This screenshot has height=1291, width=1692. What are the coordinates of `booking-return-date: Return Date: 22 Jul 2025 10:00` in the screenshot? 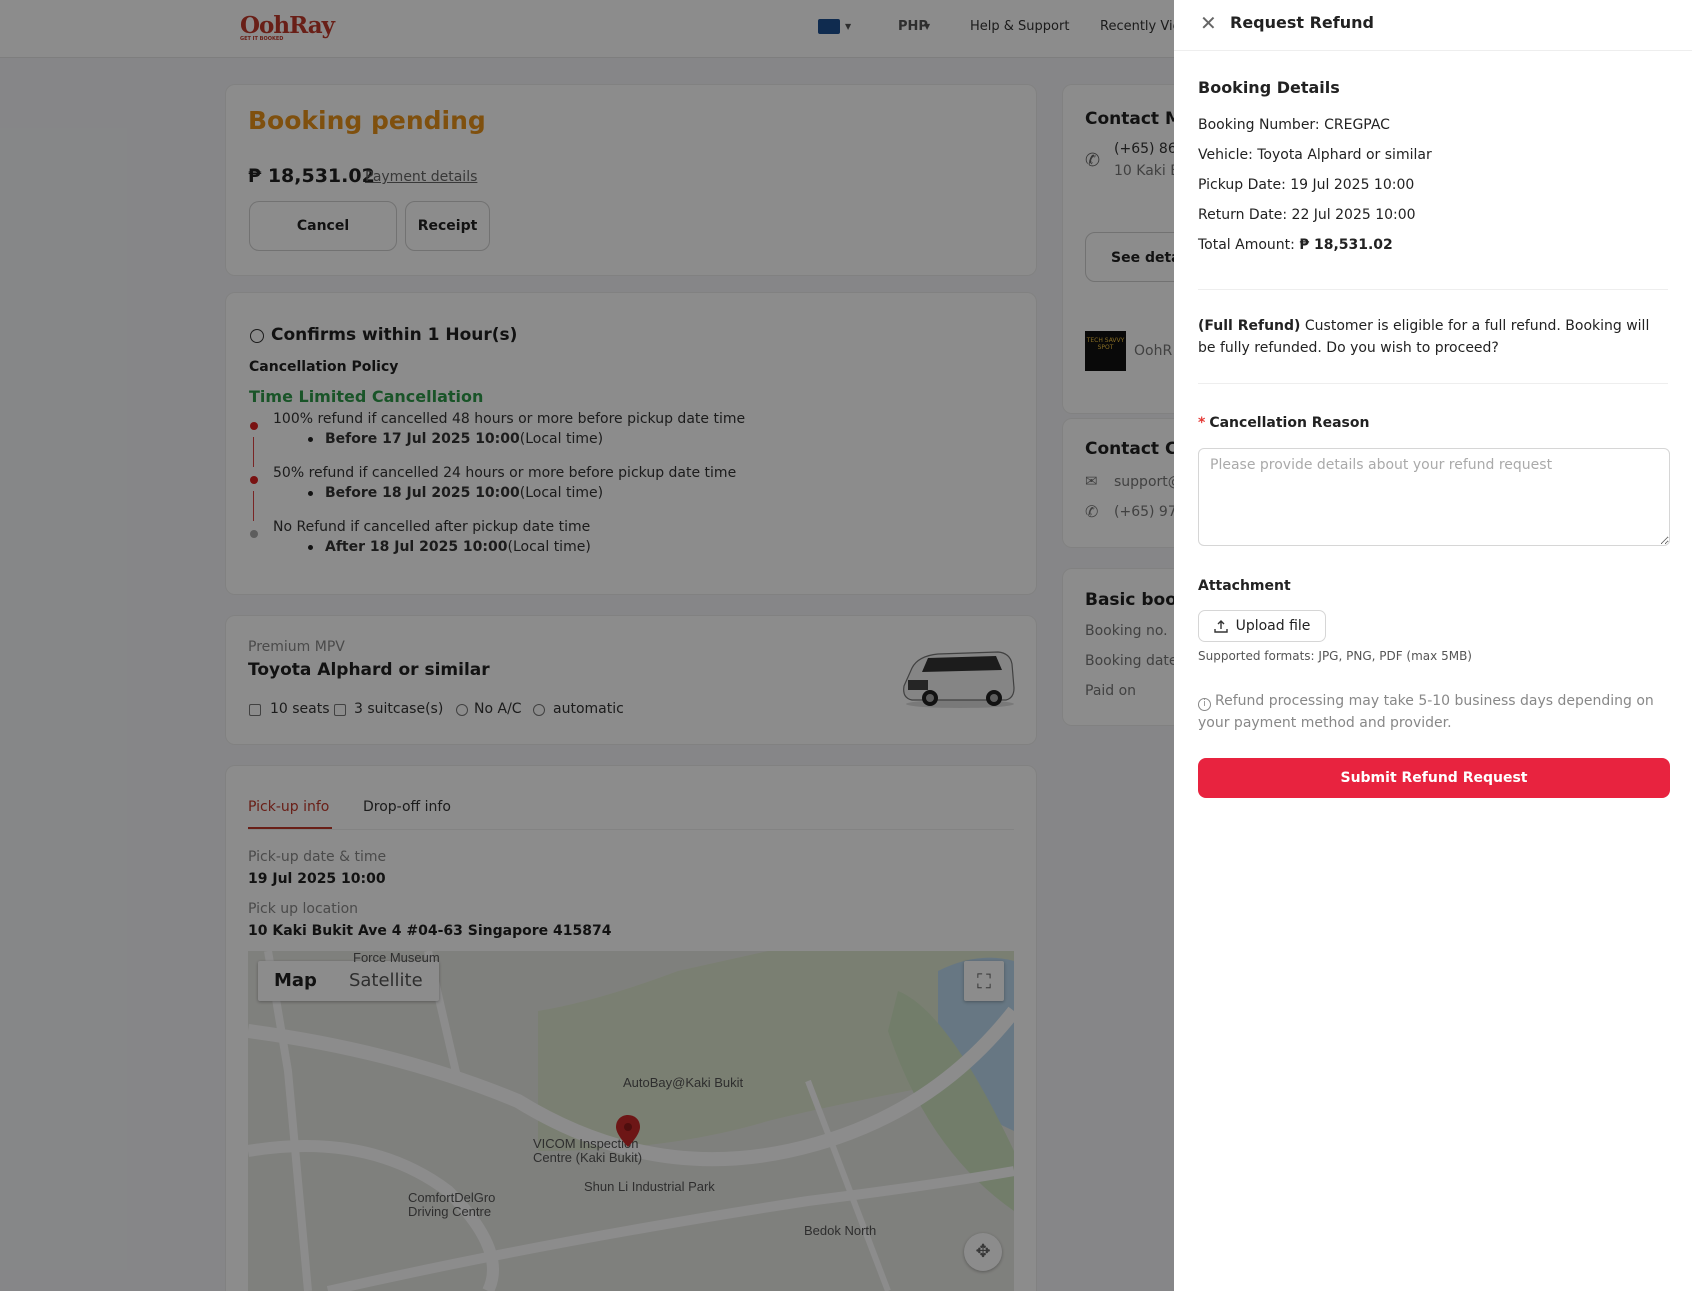 It's located at (1307, 215).